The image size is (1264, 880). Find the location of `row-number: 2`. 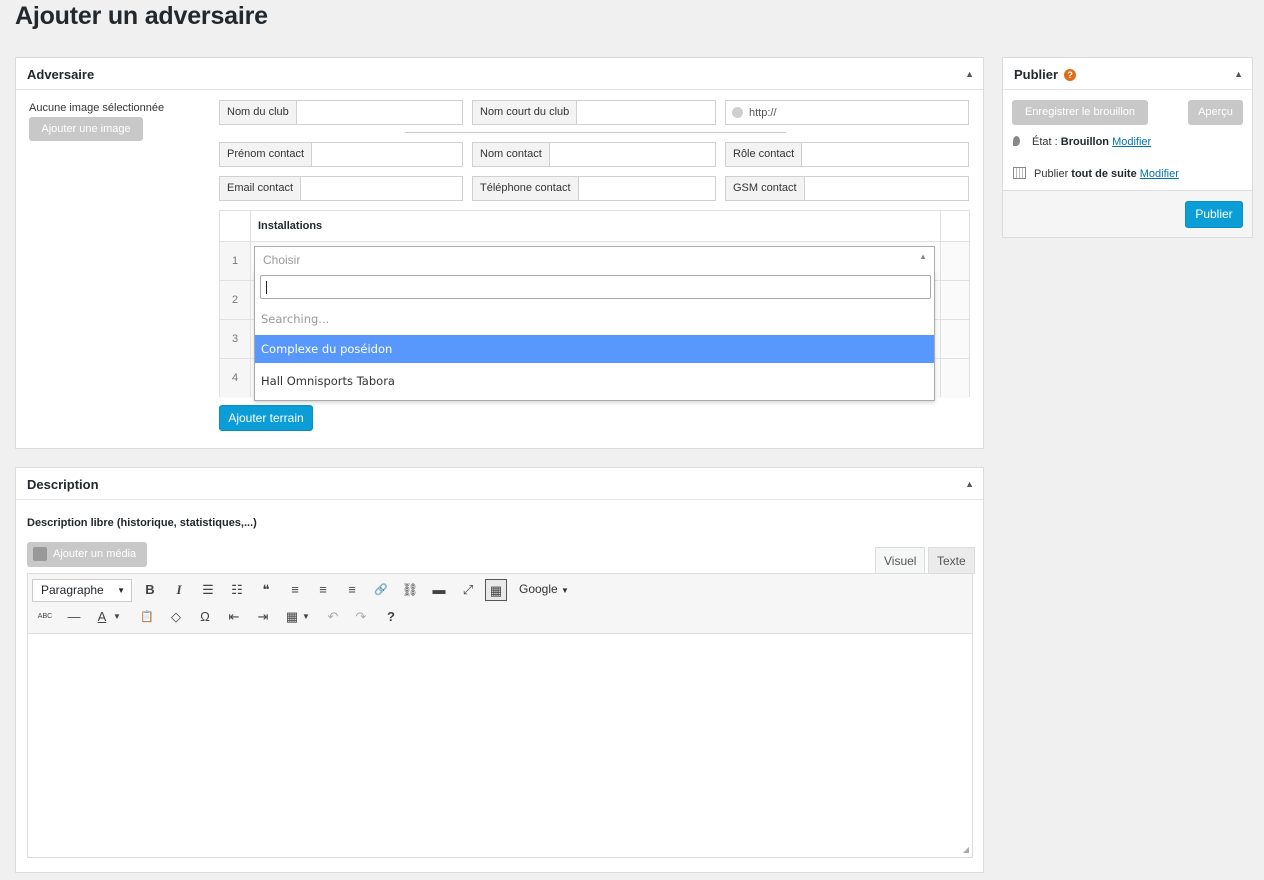

row-number: 2 is located at coordinates (235, 300).